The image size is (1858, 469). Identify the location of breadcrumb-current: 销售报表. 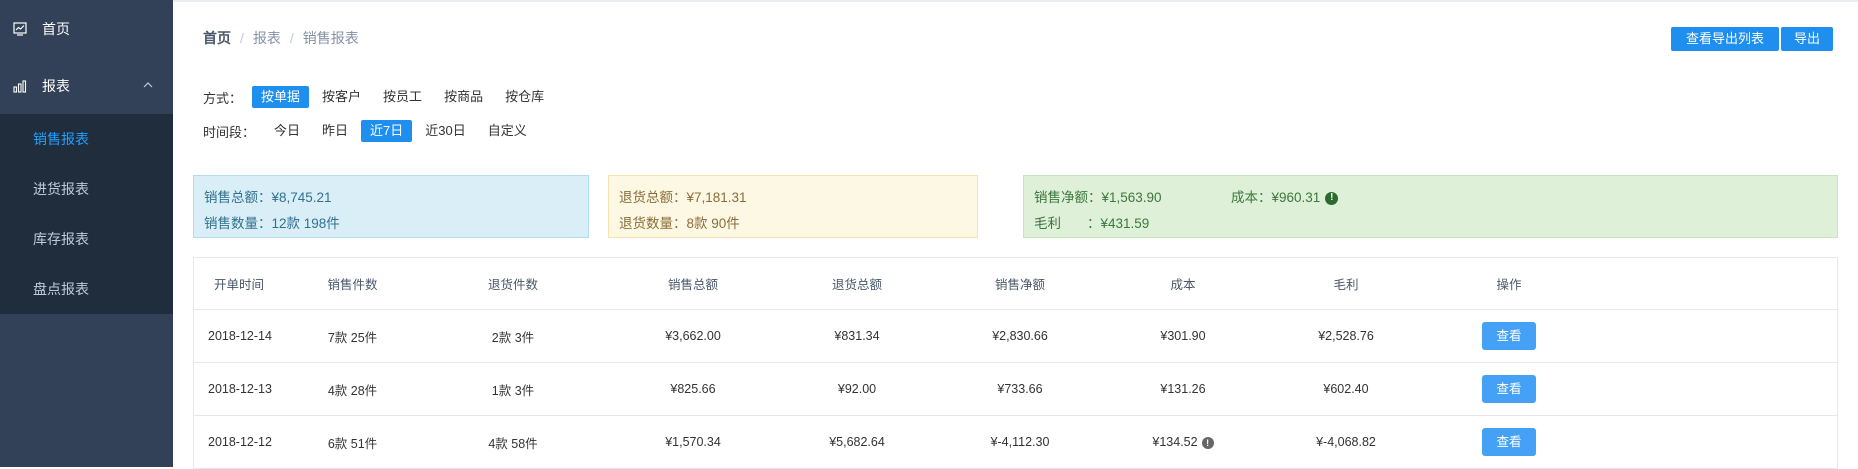
(330, 38).